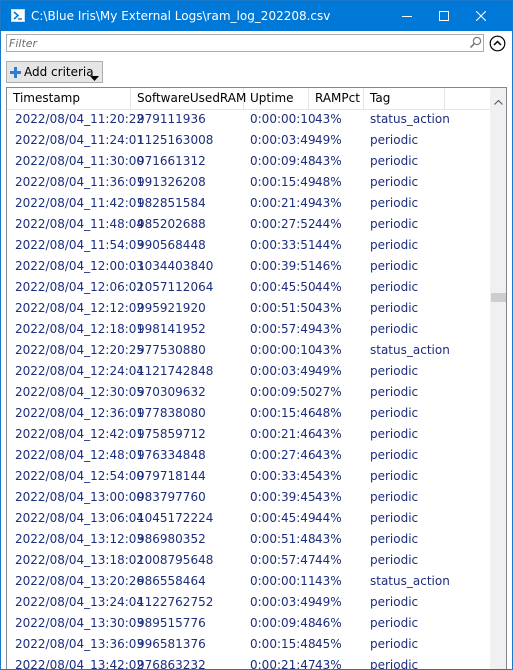 The image size is (513, 670). I want to click on cell-rampct: 45%, so click(328, 644).